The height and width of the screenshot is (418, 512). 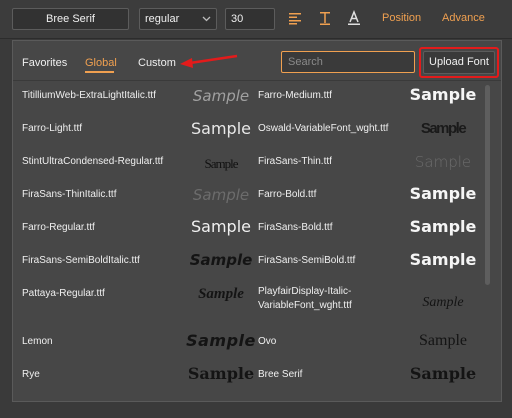 What do you see at coordinates (306, 261) in the screenshot?
I see `font-item-right: FiraSans-SemiBold.ttf` at bounding box center [306, 261].